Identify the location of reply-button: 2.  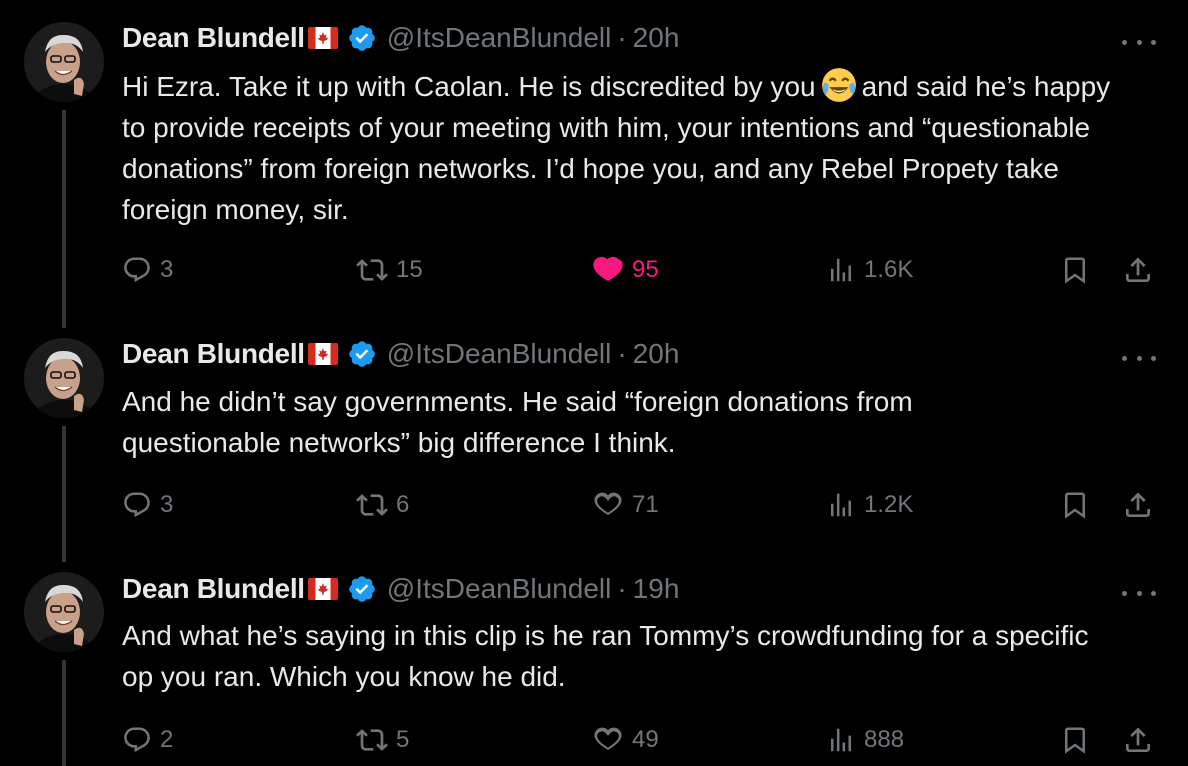
(147, 740).